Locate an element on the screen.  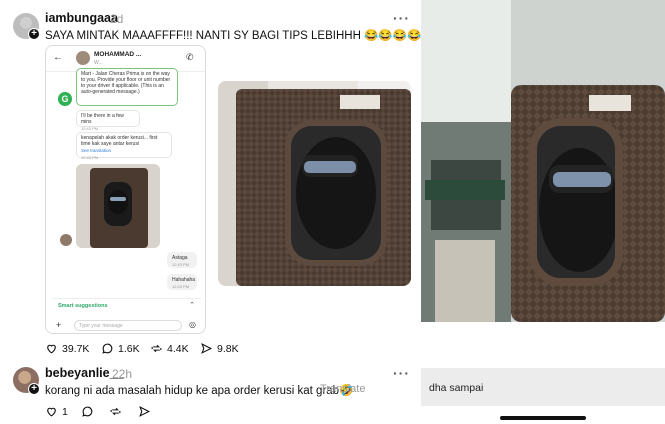
like-action: 1 is located at coordinates (56, 411).